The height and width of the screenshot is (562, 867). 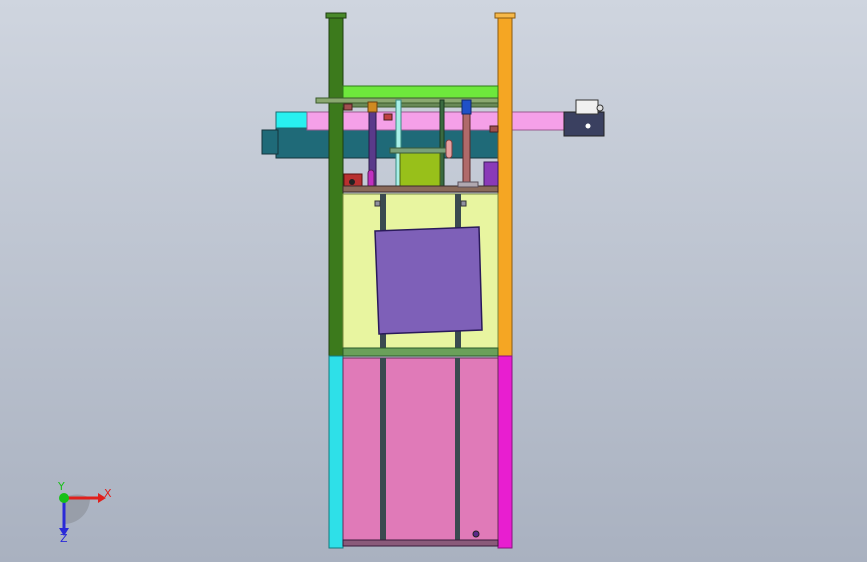 I want to click on conveyor-pink-belt, so click(x=436, y=121).